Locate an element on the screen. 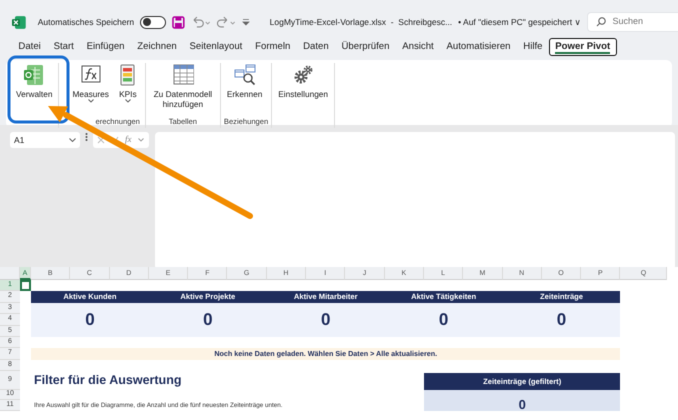  menu-tab: Überprüfen is located at coordinates (365, 47).